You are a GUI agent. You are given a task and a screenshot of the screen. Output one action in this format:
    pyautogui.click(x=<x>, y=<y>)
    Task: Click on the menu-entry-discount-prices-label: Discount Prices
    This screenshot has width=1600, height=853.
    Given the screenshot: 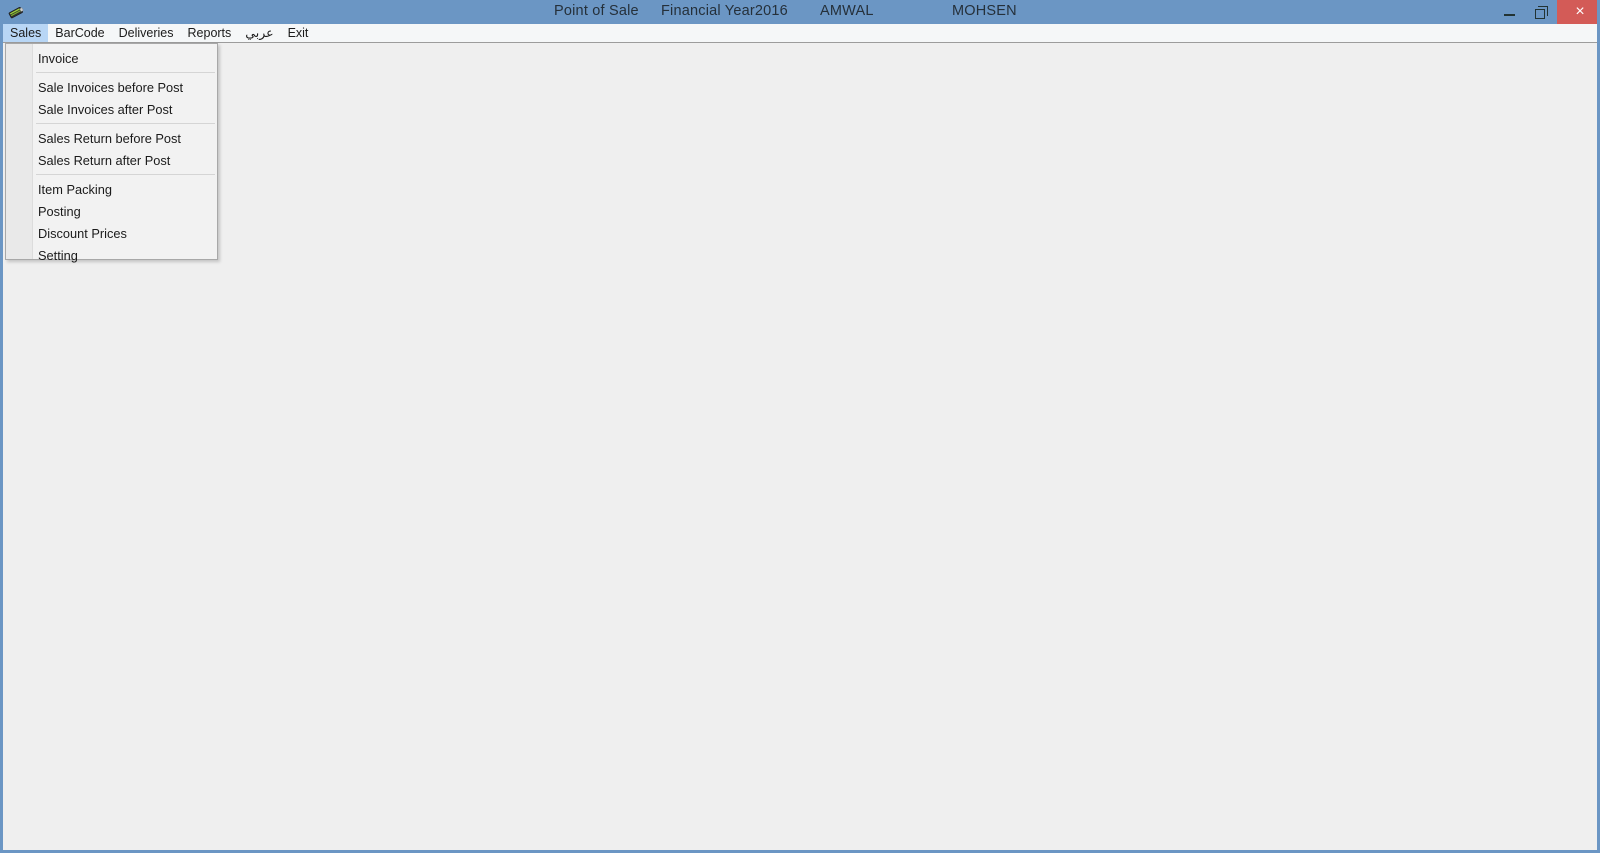 What is the action you would take?
    pyautogui.click(x=82, y=233)
    